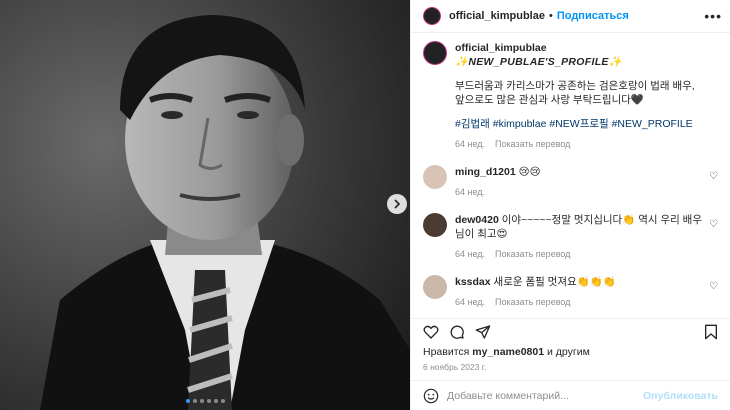 The height and width of the screenshot is (410, 730). Describe the element at coordinates (568, 352) in the screenshot. I see `likes-suffix: и другим` at that location.